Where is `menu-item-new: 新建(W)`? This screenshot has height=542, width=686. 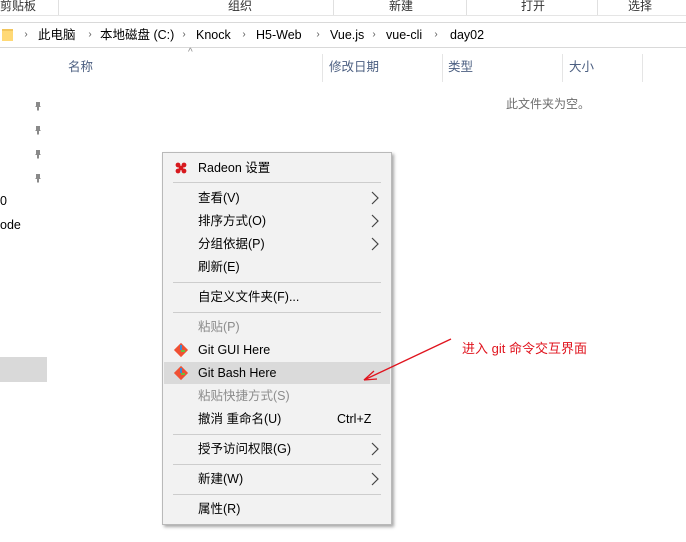
menu-item-new: 新建(W) is located at coordinates (277, 479).